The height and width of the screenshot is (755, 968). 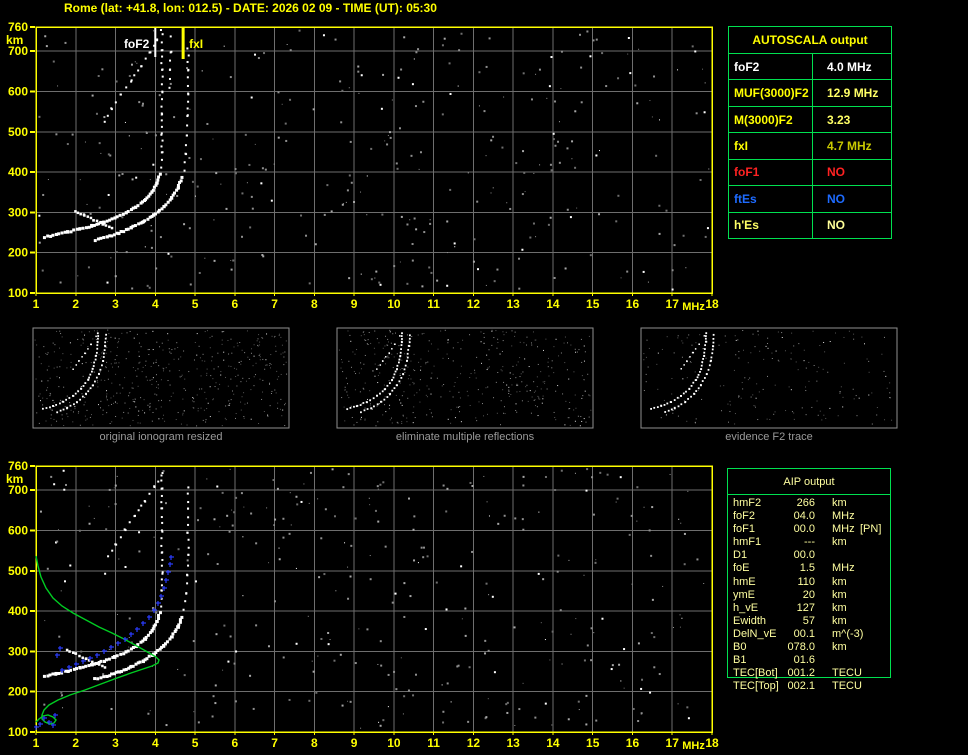 What do you see at coordinates (871, 529) in the screenshot?
I see `aip-row-extra: [PN]` at bounding box center [871, 529].